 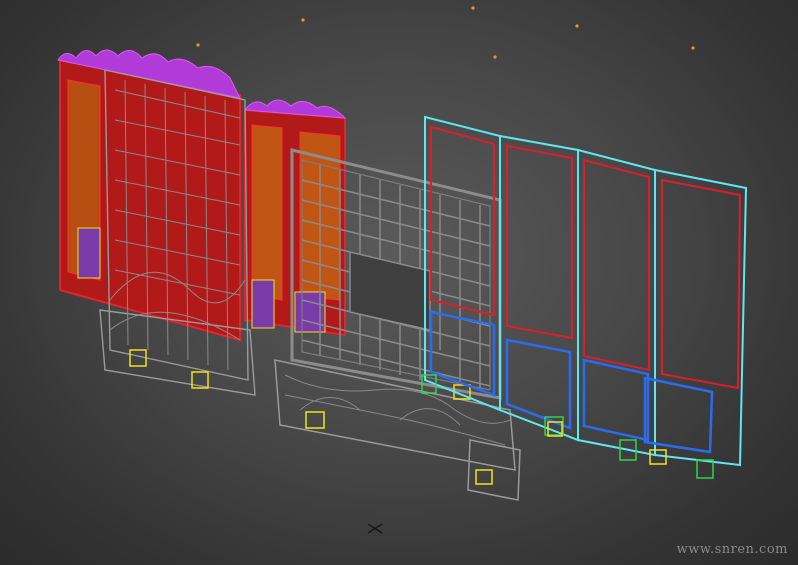 I want to click on light-markers, so click(x=445, y=32).